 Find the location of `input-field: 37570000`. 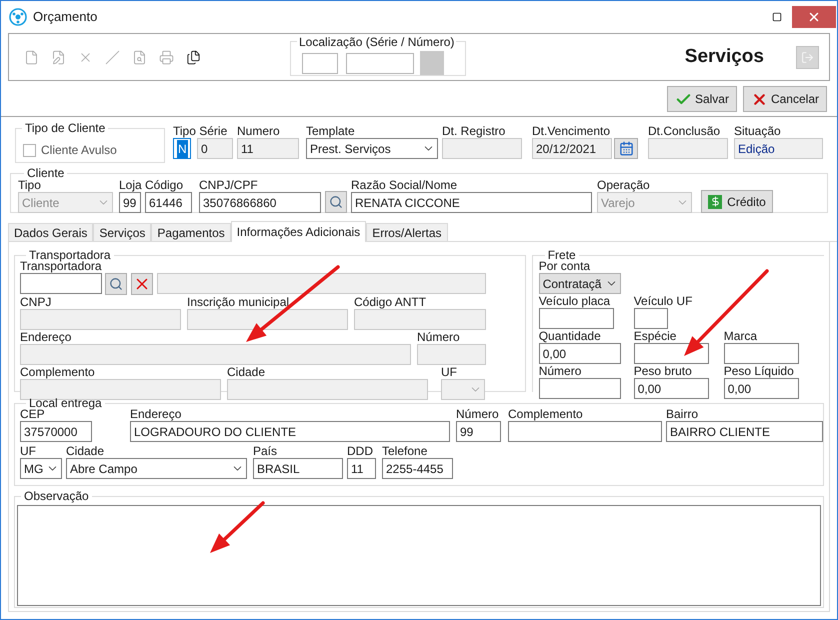

input-field: 37570000 is located at coordinates (56, 431).